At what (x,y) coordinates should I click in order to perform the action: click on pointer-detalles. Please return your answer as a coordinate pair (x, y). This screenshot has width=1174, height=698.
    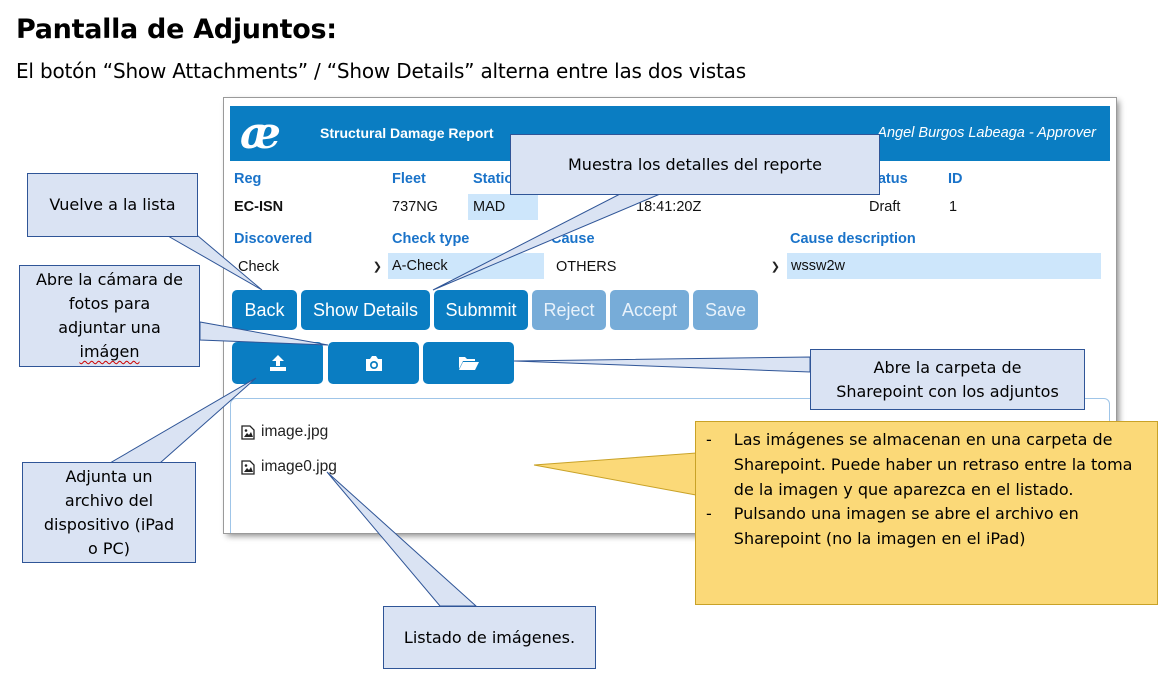
    Looking at the image, I should click on (546, 242).